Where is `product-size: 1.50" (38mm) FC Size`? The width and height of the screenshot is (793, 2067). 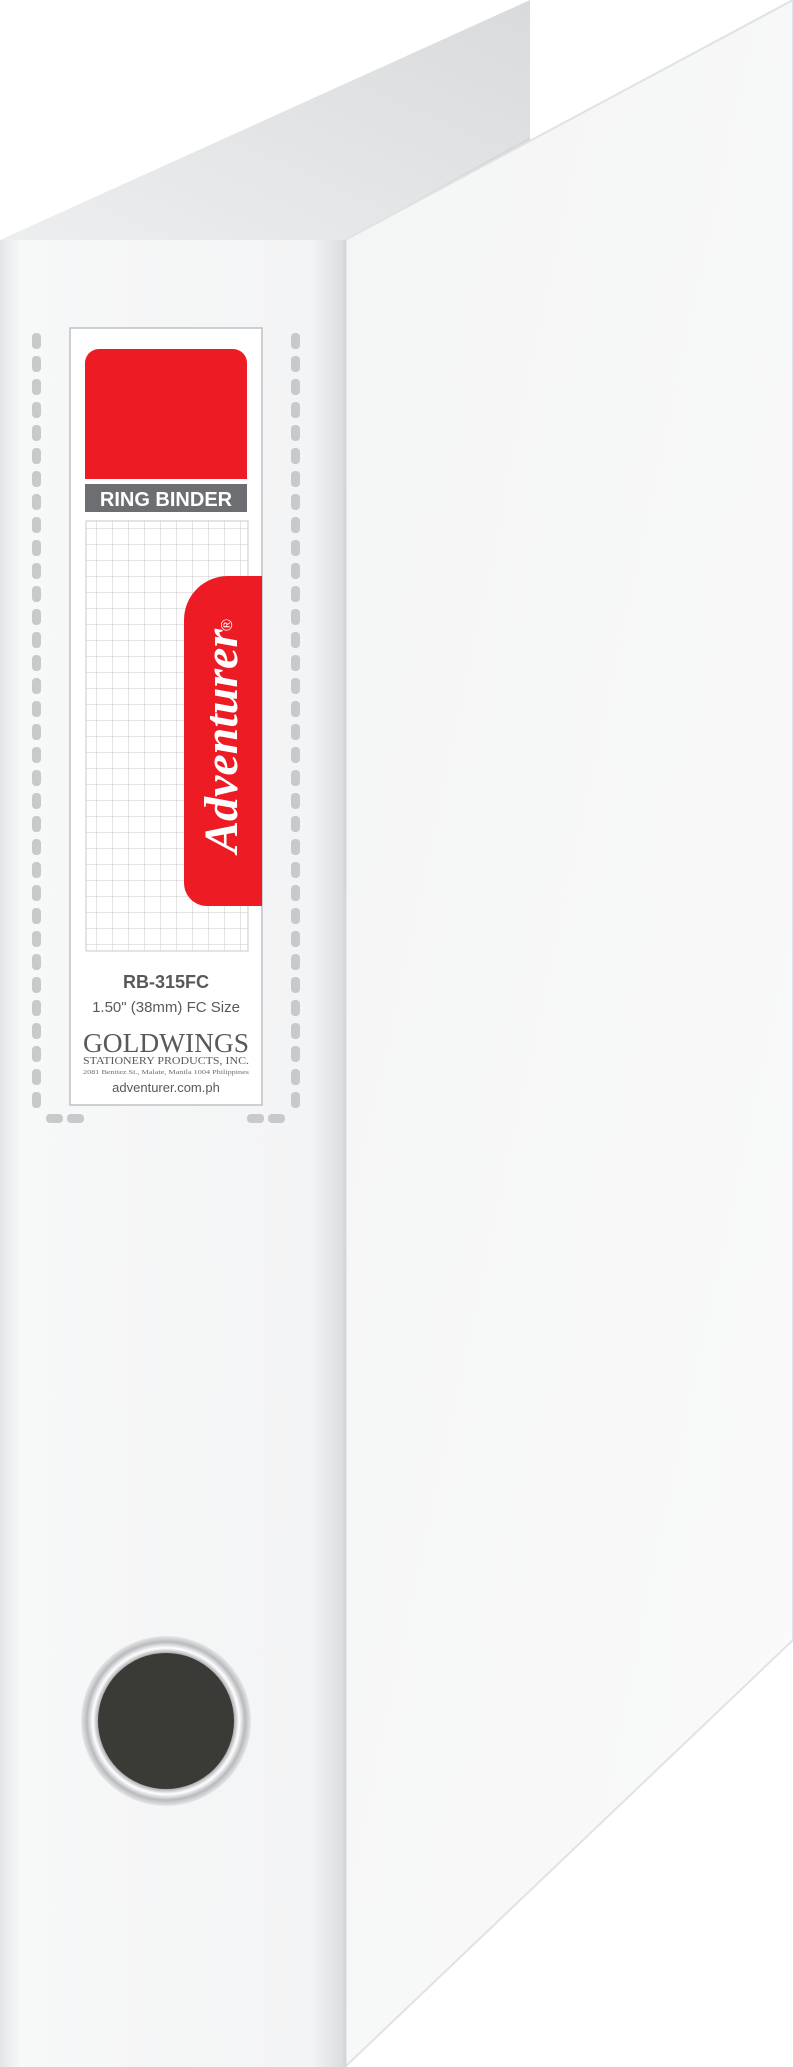
product-size: 1.50" (38mm) FC Size is located at coordinates (166, 1007).